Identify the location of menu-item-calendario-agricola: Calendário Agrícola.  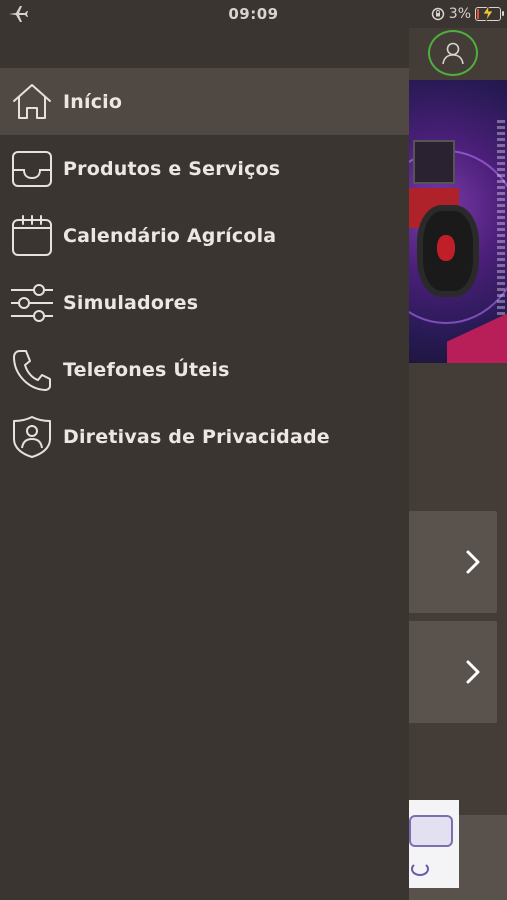
(204, 235).